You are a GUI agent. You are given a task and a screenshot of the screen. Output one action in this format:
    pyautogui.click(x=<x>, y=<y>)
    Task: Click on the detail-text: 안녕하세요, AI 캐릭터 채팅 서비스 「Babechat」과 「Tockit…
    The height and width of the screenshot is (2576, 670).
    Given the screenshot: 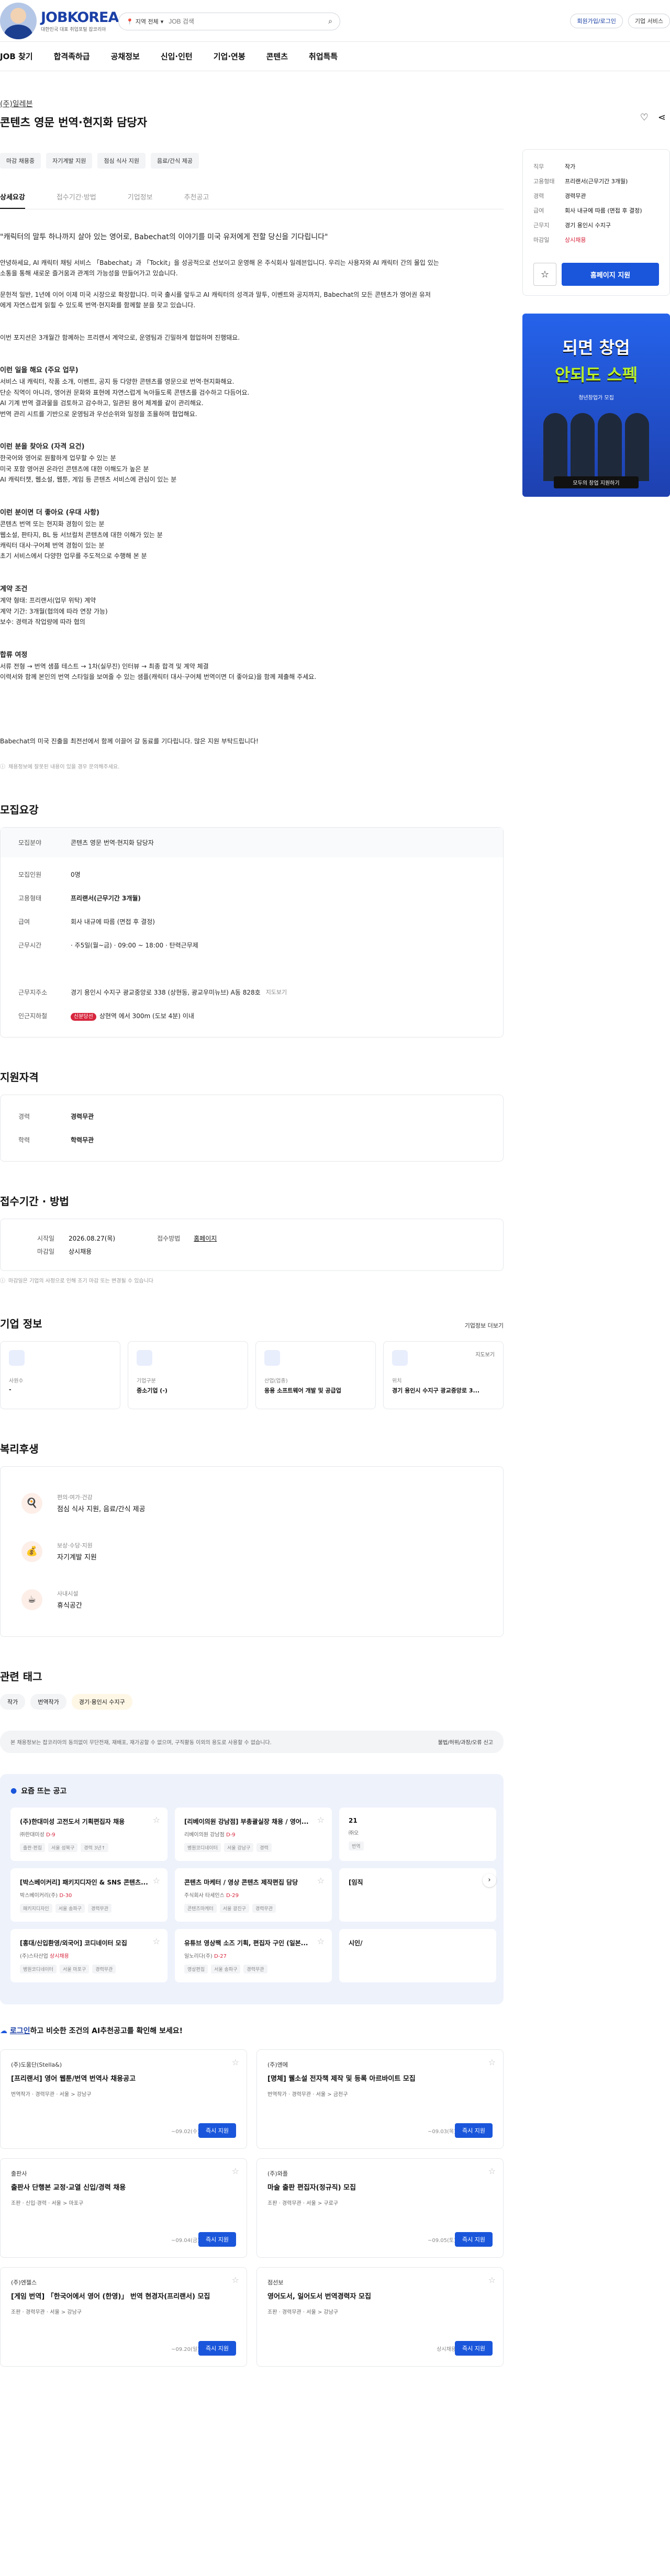 What is the action you would take?
    pyautogui.click(x=219, y=262)
    